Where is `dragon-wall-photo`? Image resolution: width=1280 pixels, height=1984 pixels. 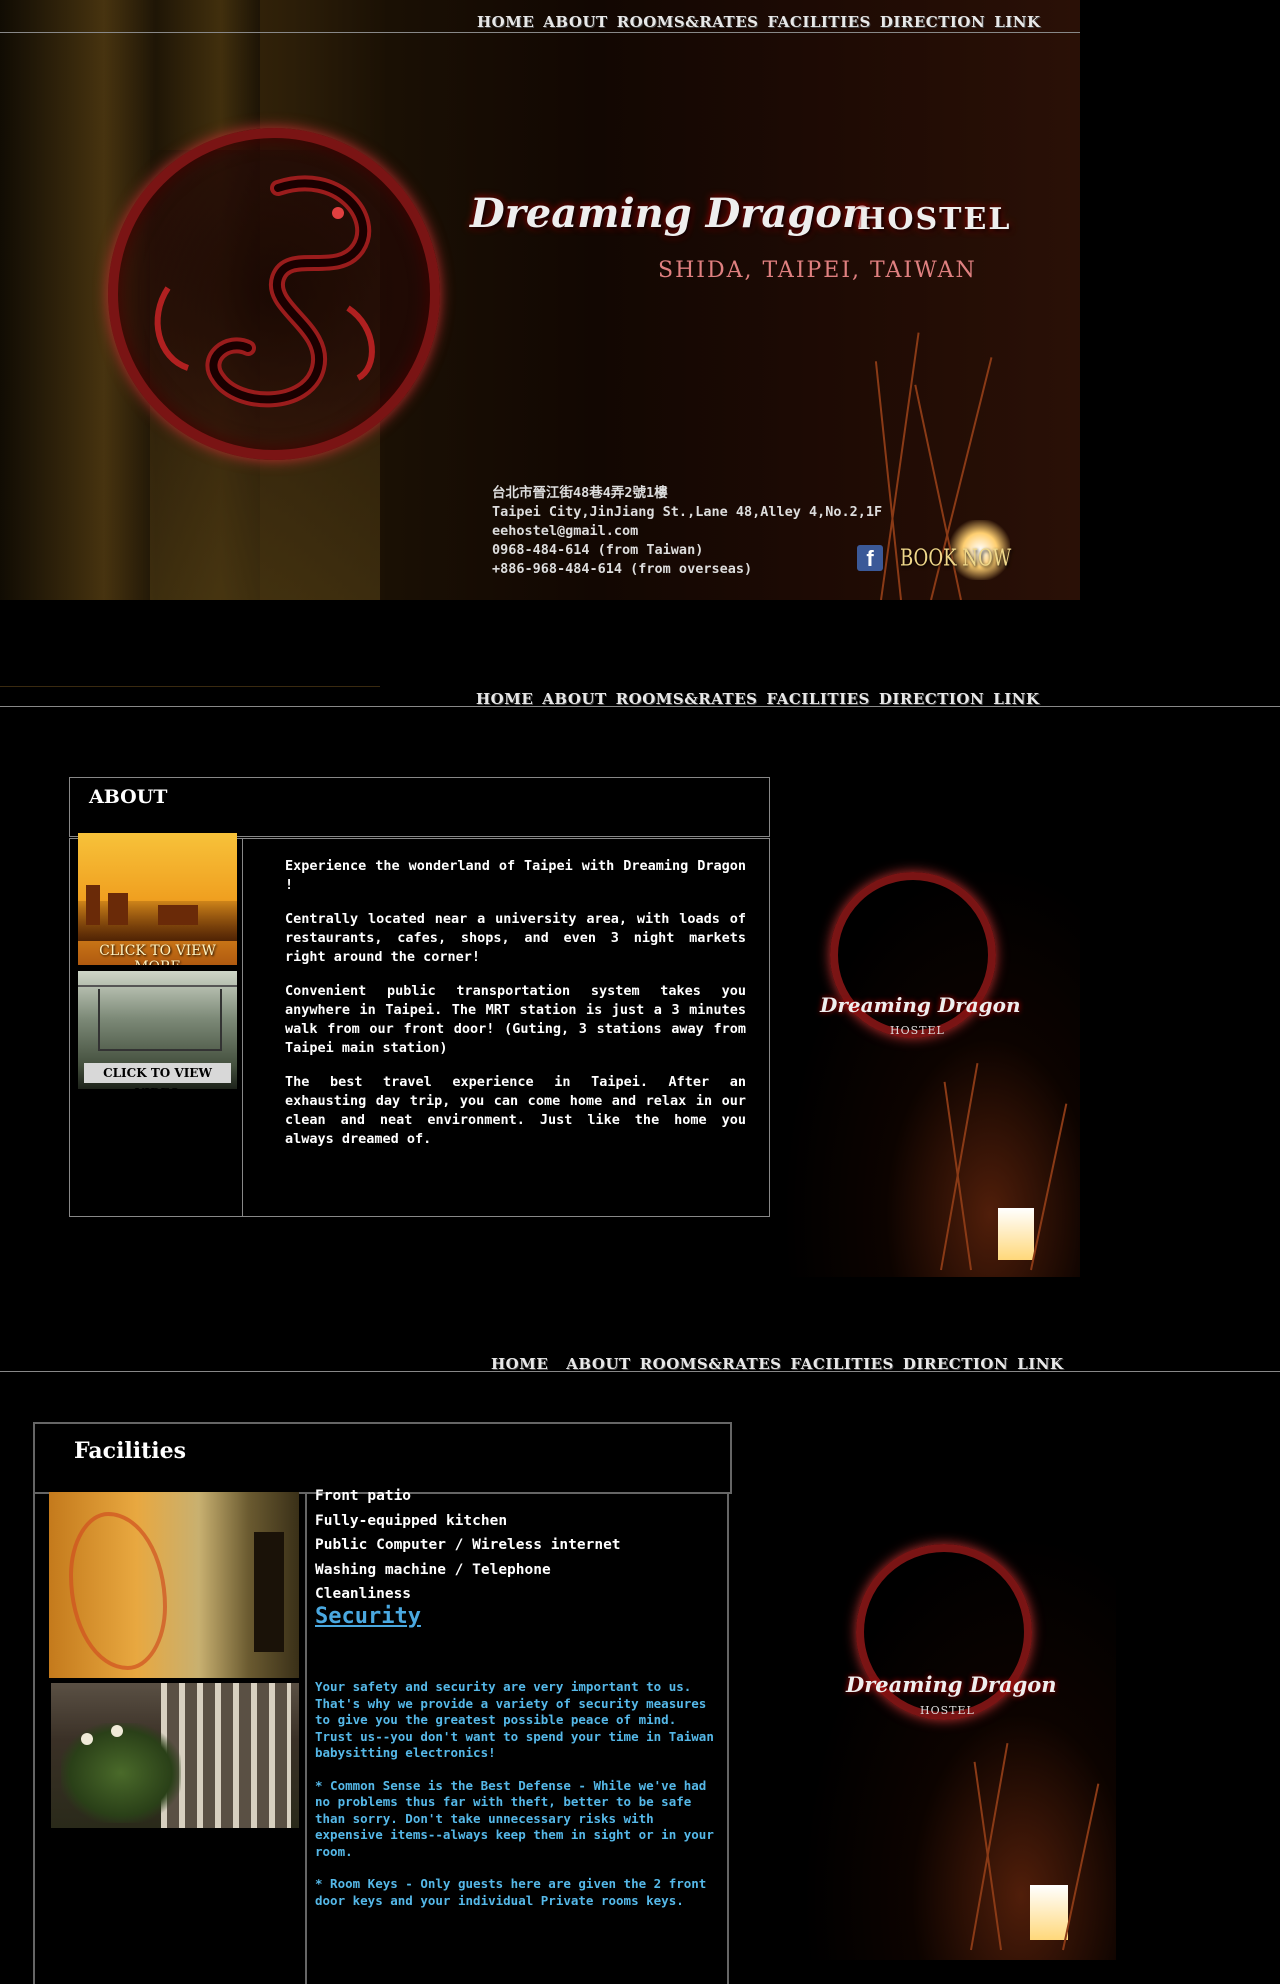 dragon-wall-photo is located at coordinates (174, 1585).